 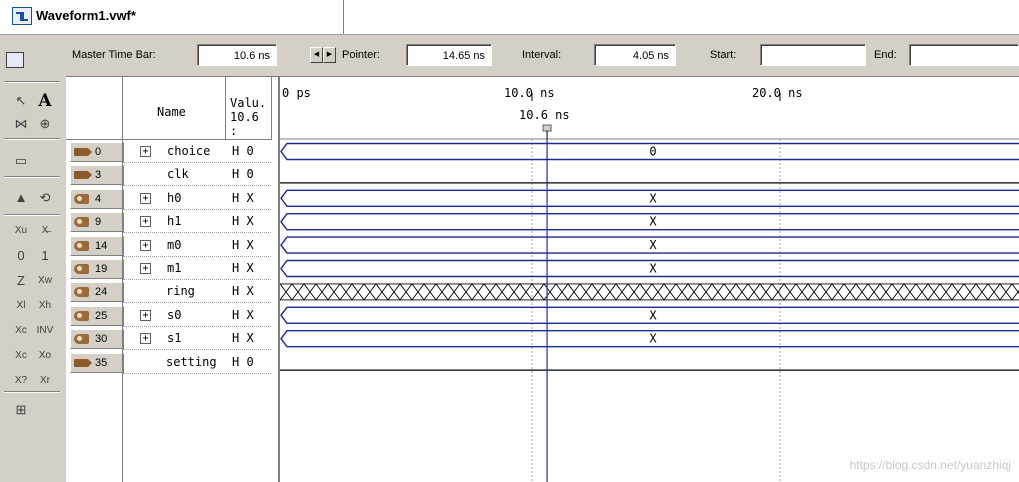 I want to click on start-label: Start:, so click(x=723, y=55).